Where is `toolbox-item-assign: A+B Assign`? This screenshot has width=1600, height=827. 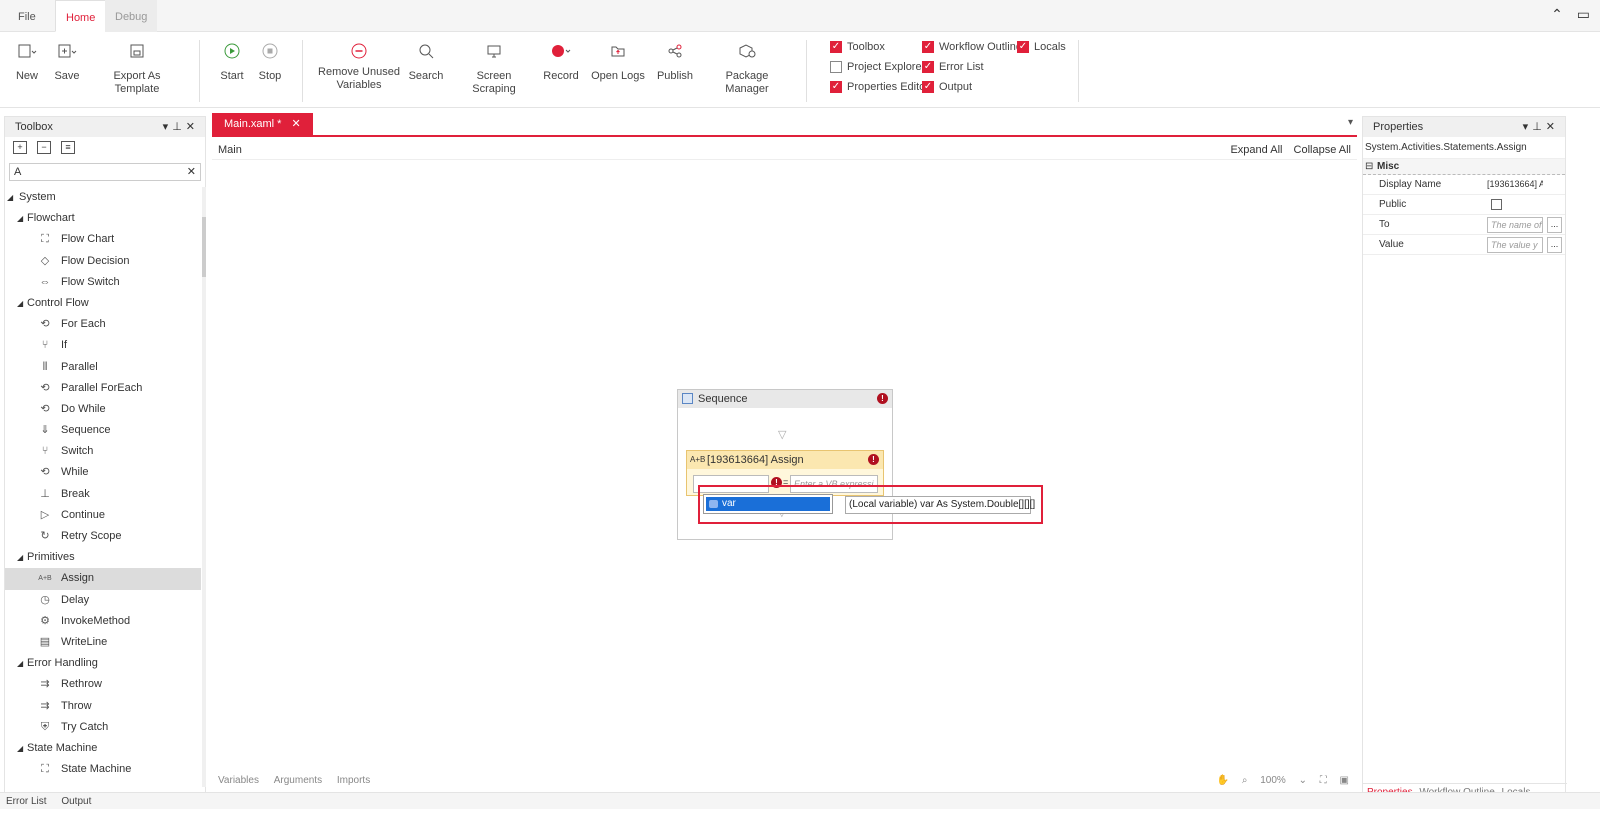 toolbox-item-assign: A+B Assign is located at coordinates (103, 579).